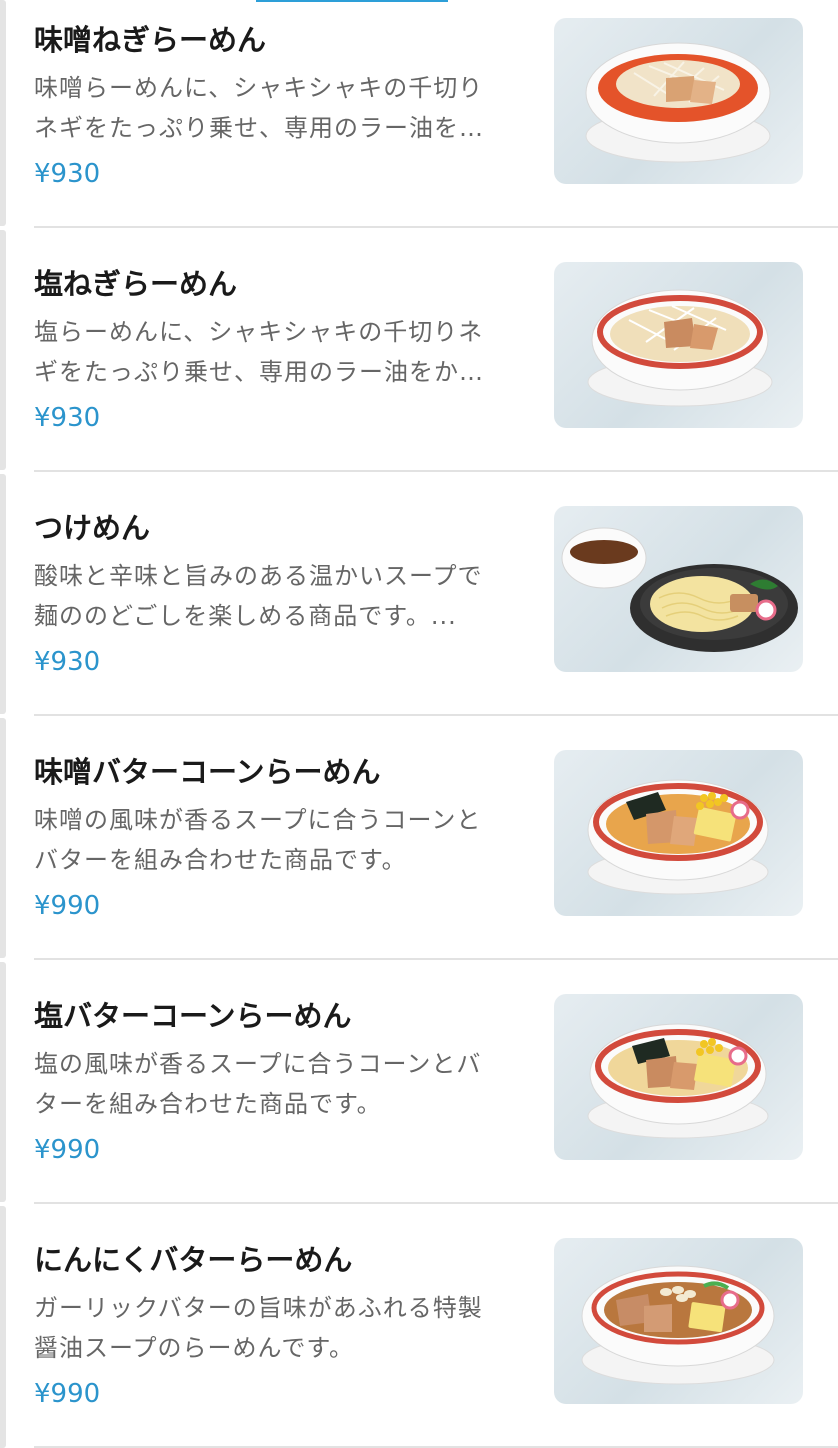 Image resolution: width=838 pixels, height=1448 pixels. I want to click on item-description-line: 味噌らーめんに、シャキシャキの千切り, so click(259, 88).